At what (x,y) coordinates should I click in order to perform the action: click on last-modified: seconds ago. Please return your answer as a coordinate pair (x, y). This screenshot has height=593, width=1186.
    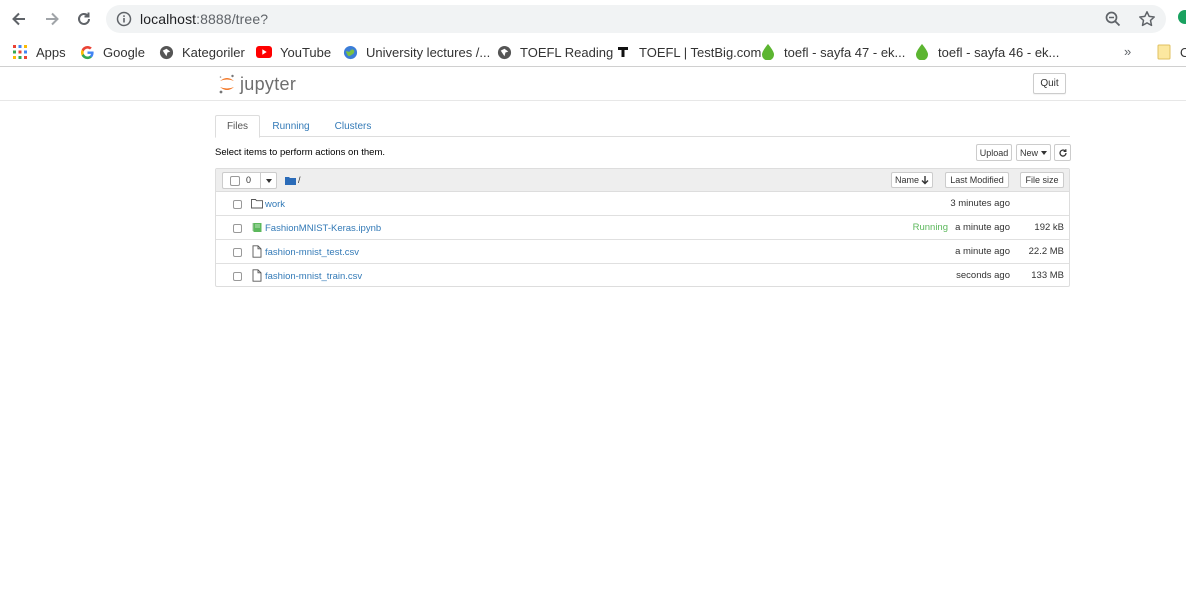
    Looking at the image, I should click on (983, 275).